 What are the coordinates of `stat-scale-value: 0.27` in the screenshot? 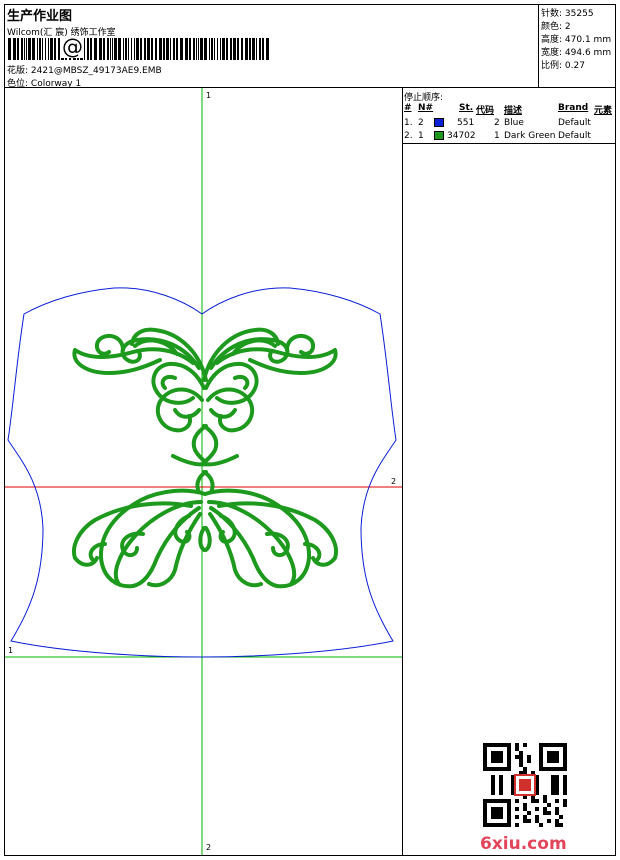 It's located at (574, 66).